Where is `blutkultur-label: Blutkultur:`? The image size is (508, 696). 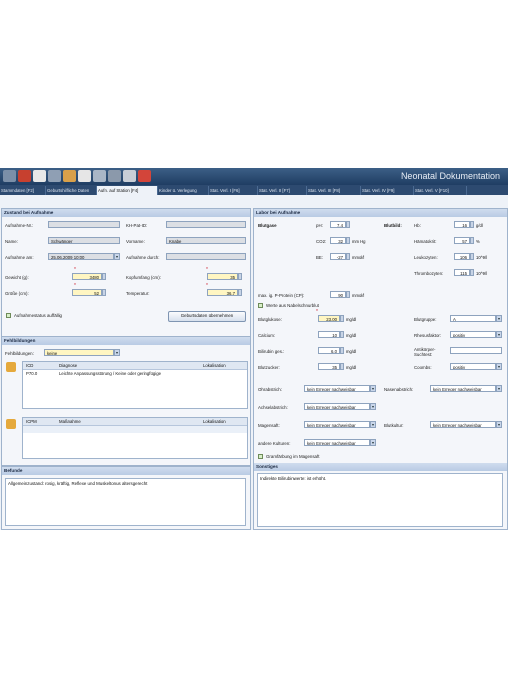
blutkultur-label: Blutkultur: is located at coordinates (394, 425).